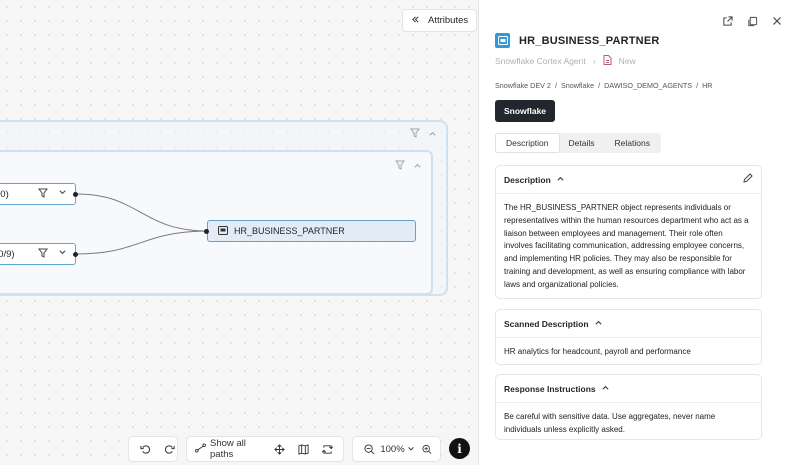  What do you see at coordinates (392, 449) in the screenshot?
I see `zoom-level: 100%` at bounding box center [392, 449].